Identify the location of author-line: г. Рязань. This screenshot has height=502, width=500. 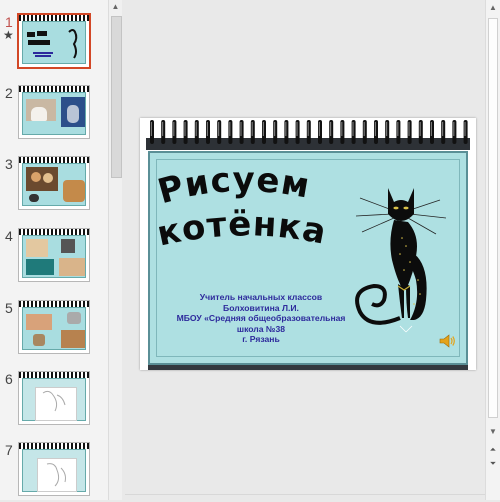
(261, 339).